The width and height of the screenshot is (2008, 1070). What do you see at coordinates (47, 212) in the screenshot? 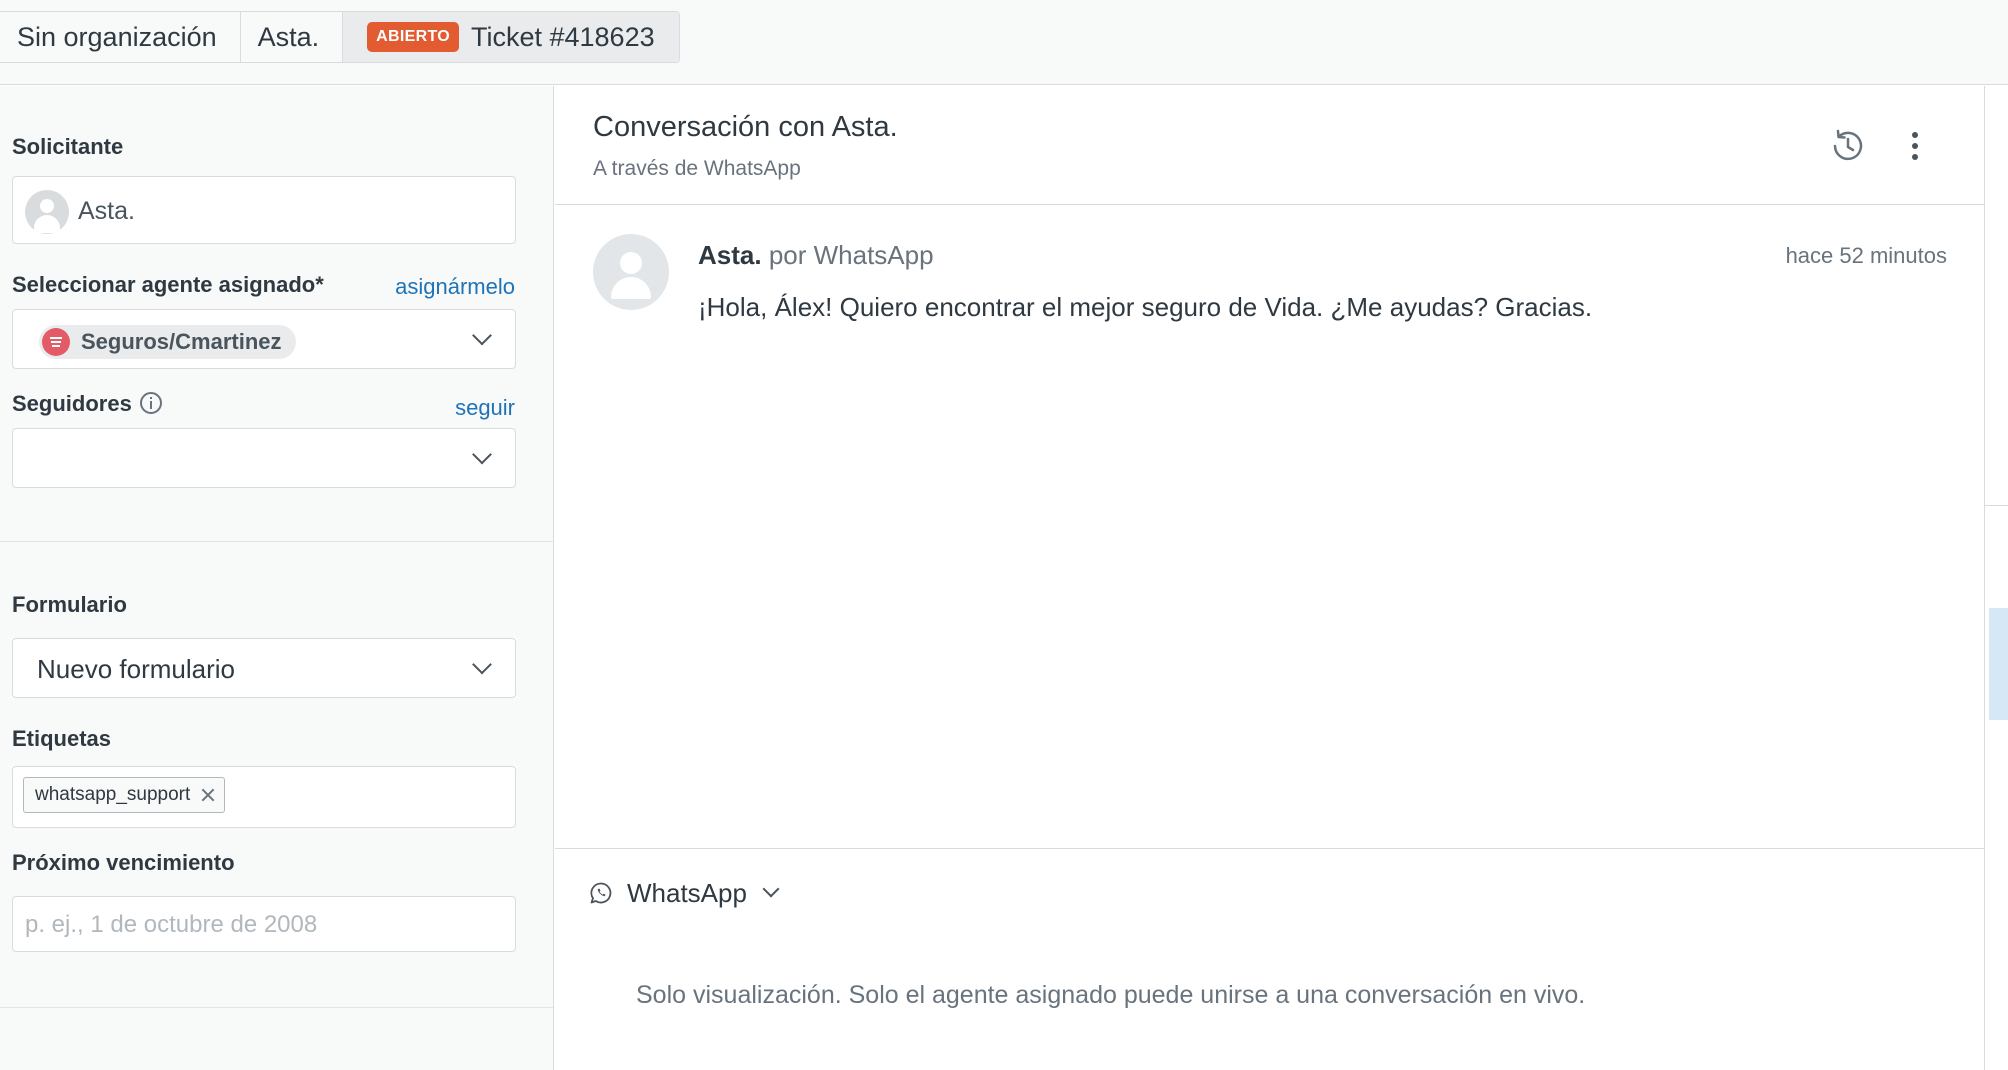
I see `requester-avatar` at bounding box center [47, 212].